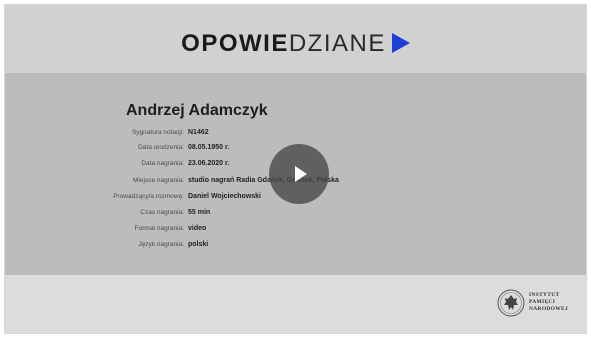 The height and width of the screenshot is (338, 591). I want to click on detail-row: Format nagrania: video, so click(290, 229).